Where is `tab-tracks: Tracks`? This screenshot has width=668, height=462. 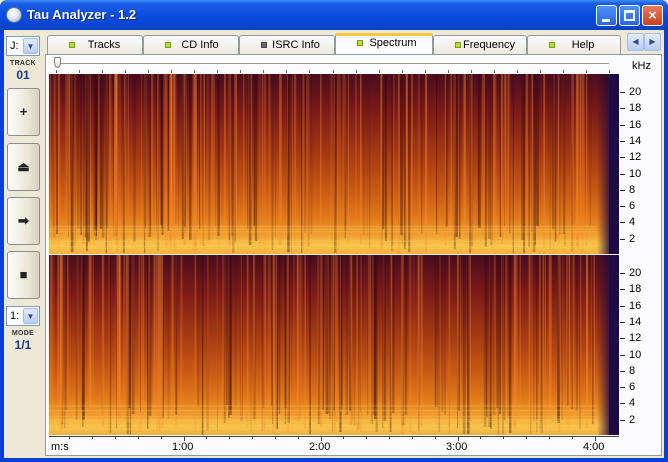 tab-tracks: Tracks is located at coordinates (95, 44).